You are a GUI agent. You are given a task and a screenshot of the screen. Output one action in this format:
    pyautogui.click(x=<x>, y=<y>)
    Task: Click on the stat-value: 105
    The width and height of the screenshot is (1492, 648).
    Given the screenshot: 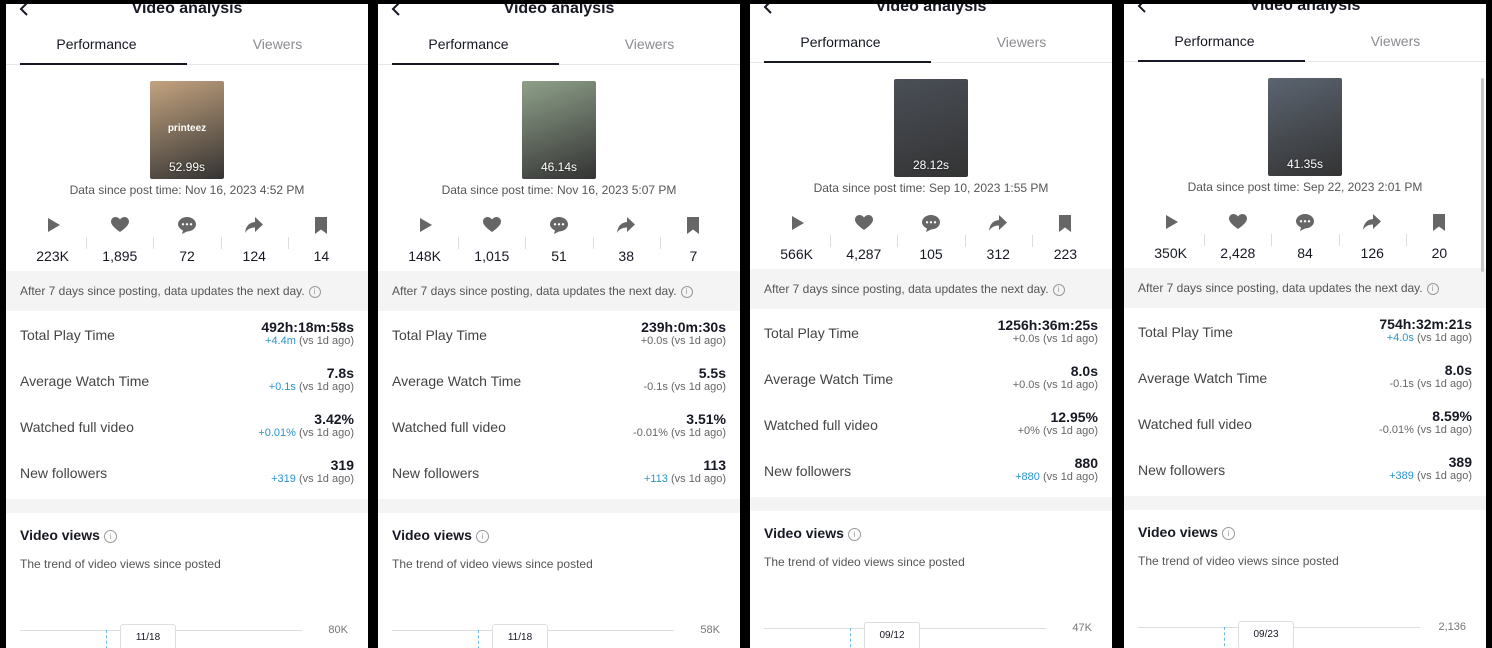 What is the action you would take?
    pyautogui.click(x=931, y=254)
    